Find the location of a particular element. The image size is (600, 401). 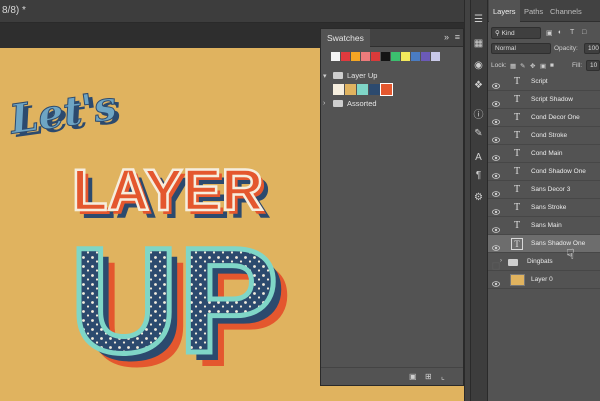

lock-brush-icon: ✎ is located at coordinates (522, 66).